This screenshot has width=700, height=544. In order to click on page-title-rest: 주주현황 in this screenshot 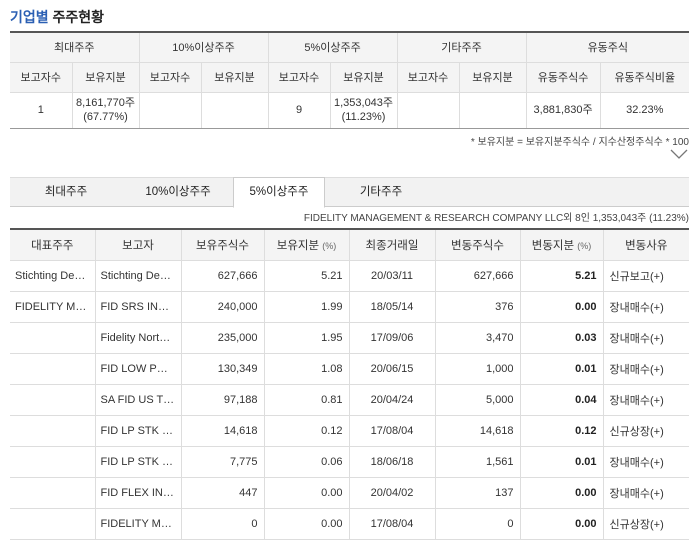, I will do `click(78, 17)`.